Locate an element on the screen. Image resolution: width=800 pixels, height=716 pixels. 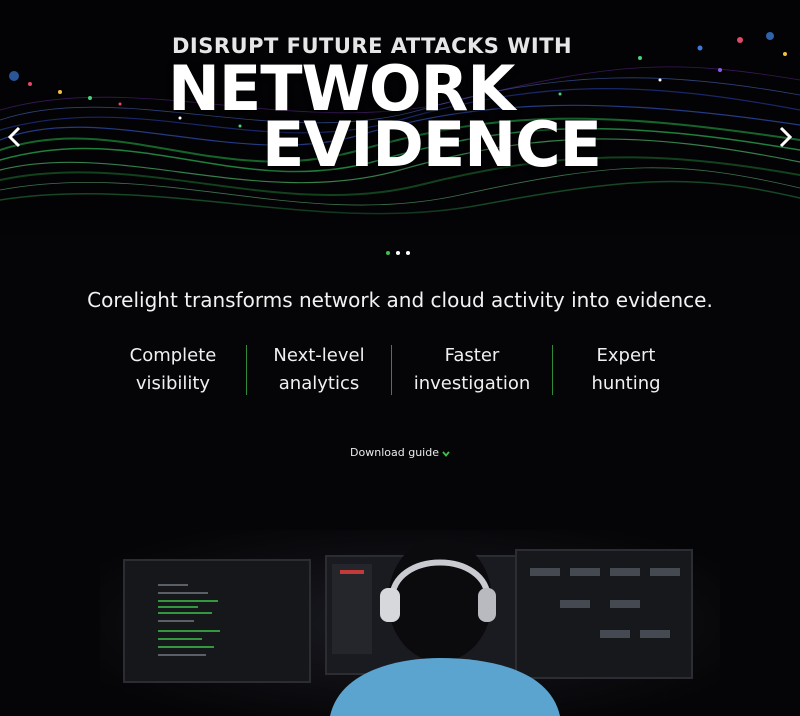
carousel-prev-button is located at coordinates (15, 137).